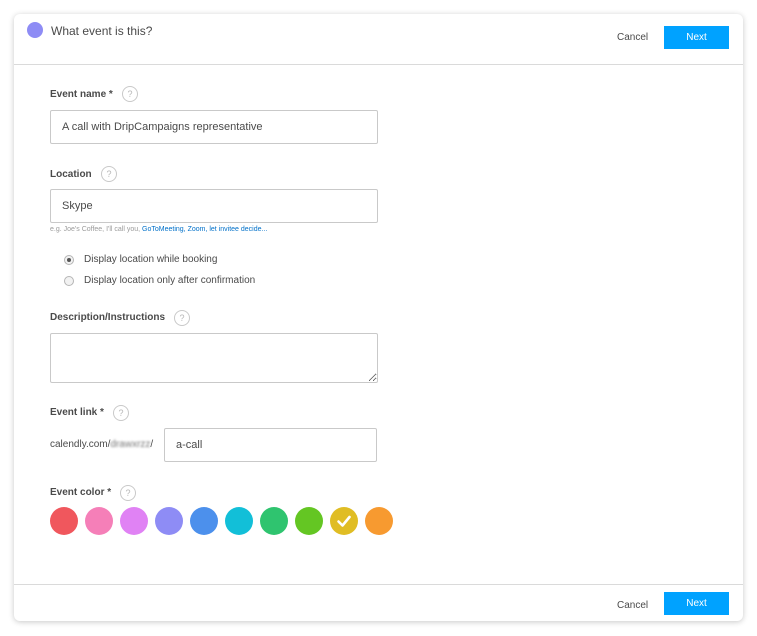 The image size is (757, 636). Describe the element at coordinates (80, 444) in the screenshot. I see `event-link-domain: calendly.com/` at that location.